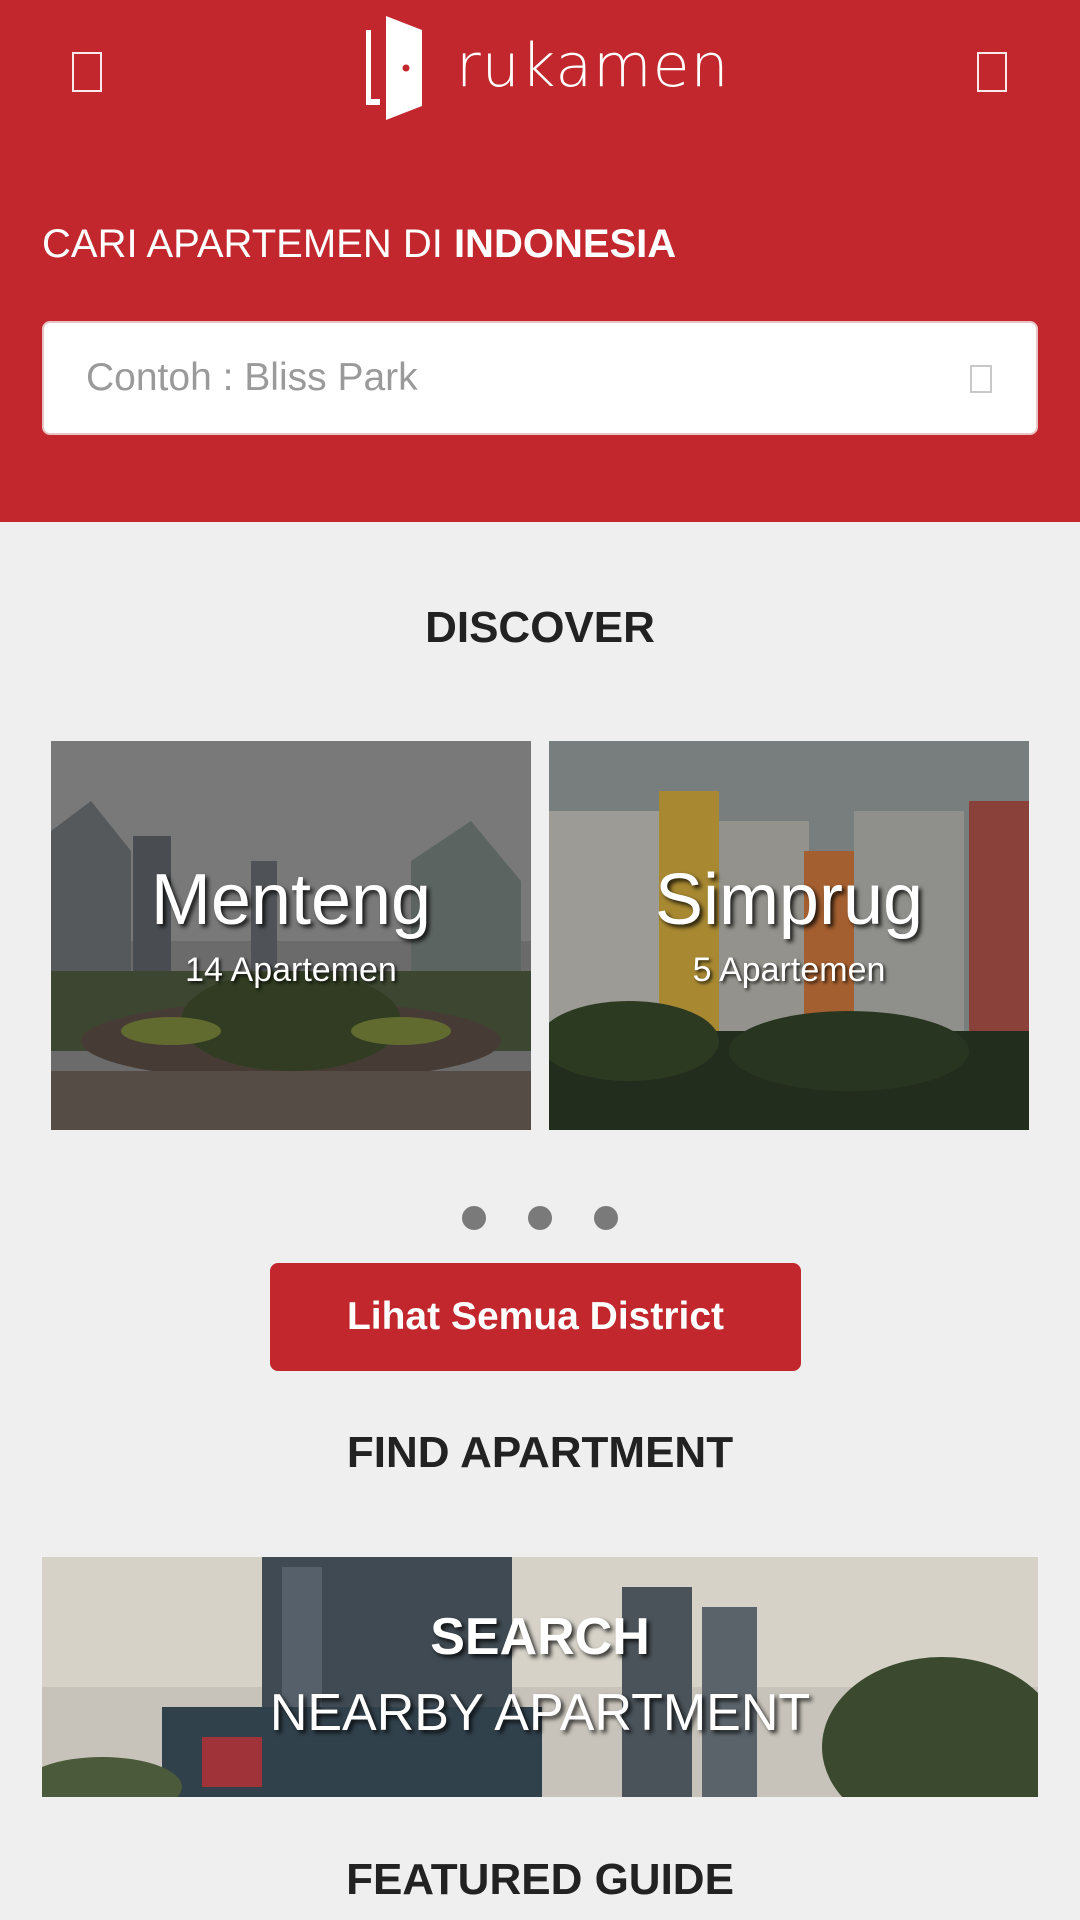 This screenshot has width=1080, height=1920. What do you see at coordinates (992, 72) in the screenshot?
I see `account-icon` at bounding box center [992, 72].